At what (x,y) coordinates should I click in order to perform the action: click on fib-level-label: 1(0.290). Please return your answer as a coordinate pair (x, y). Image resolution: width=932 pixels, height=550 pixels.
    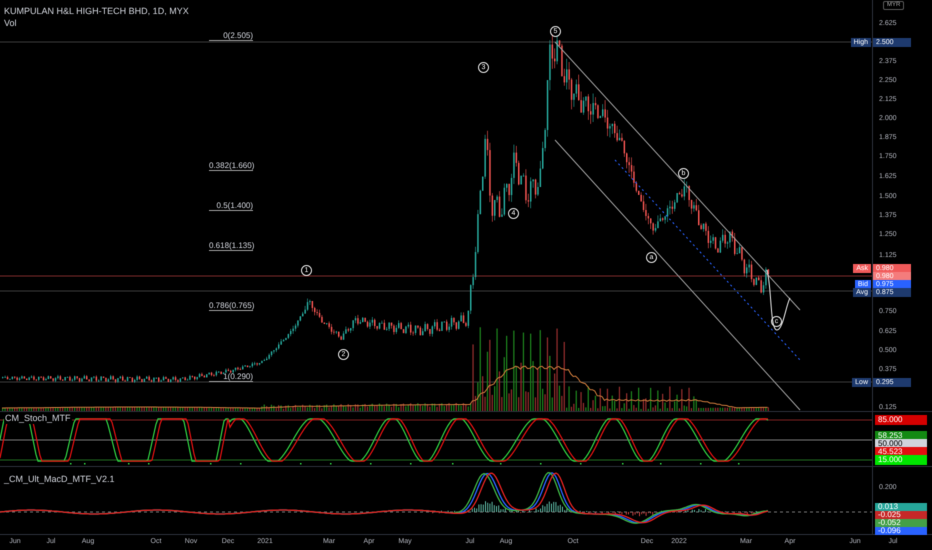
    Looking at the image, I should click on (231, 377).